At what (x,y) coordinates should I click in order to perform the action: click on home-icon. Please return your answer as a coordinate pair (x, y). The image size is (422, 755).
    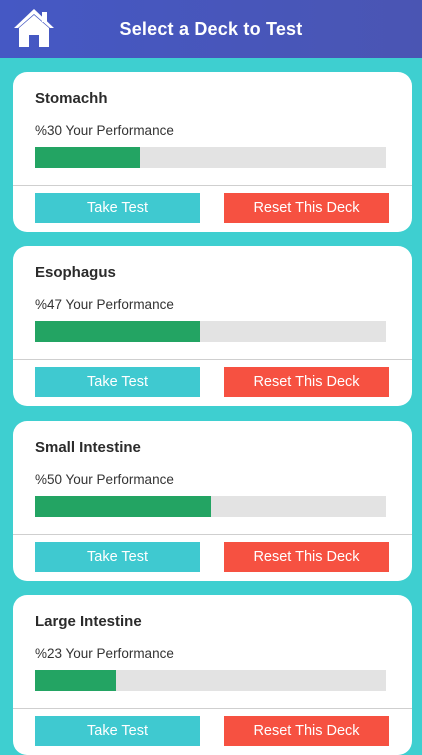
    Looking at the image, I should click on (34, 28).